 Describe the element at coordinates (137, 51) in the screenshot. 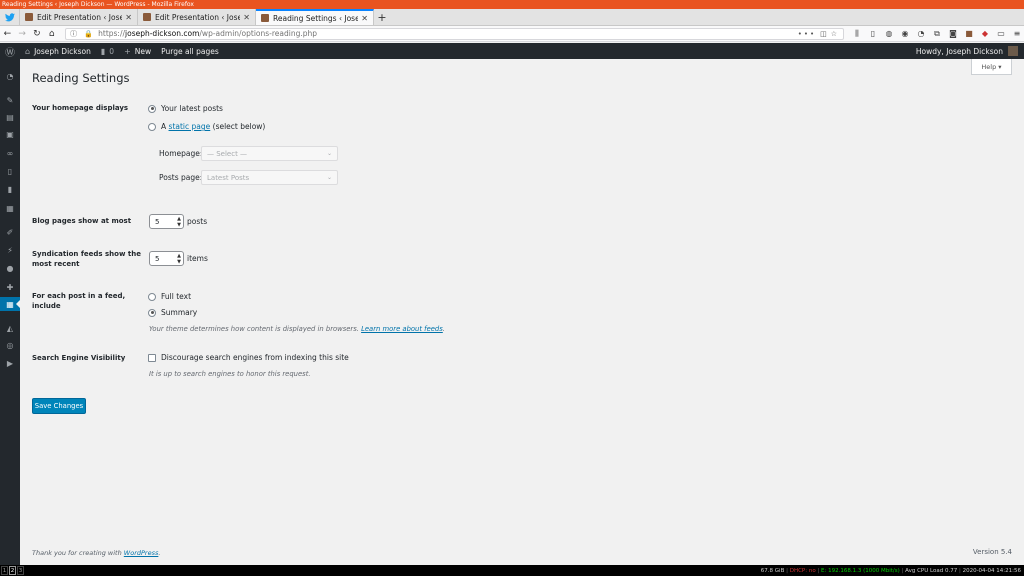

I see `admin-bar-new: + New` at that location.